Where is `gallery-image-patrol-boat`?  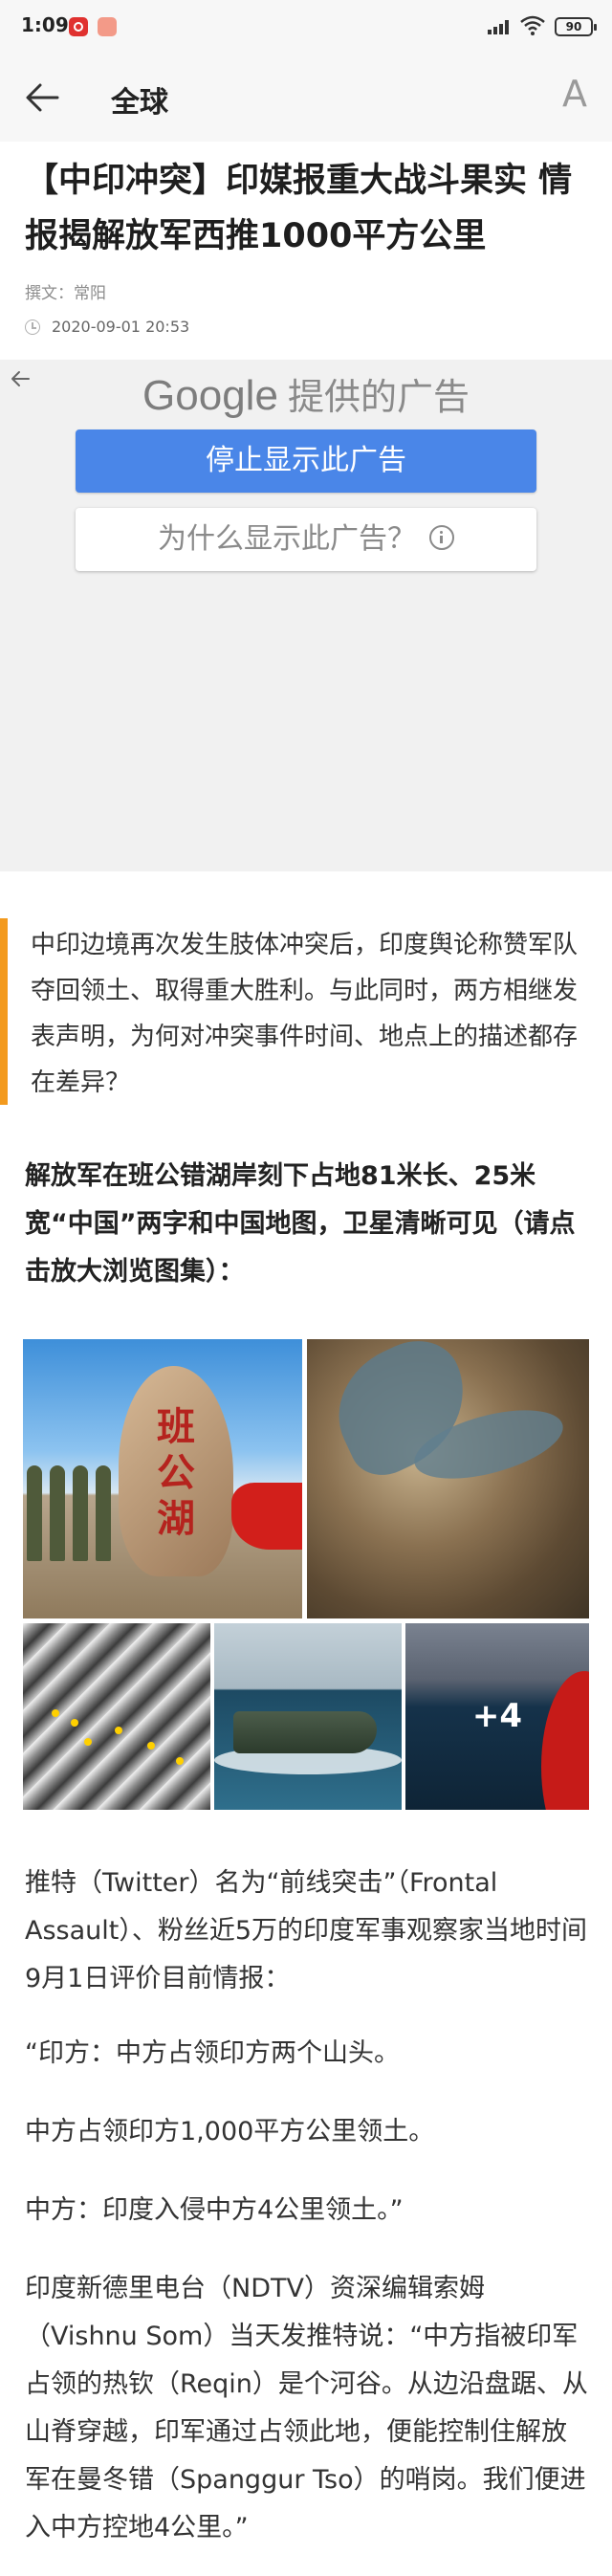 gallery-image-patrol-boat is located at coordinates (308, 1716).